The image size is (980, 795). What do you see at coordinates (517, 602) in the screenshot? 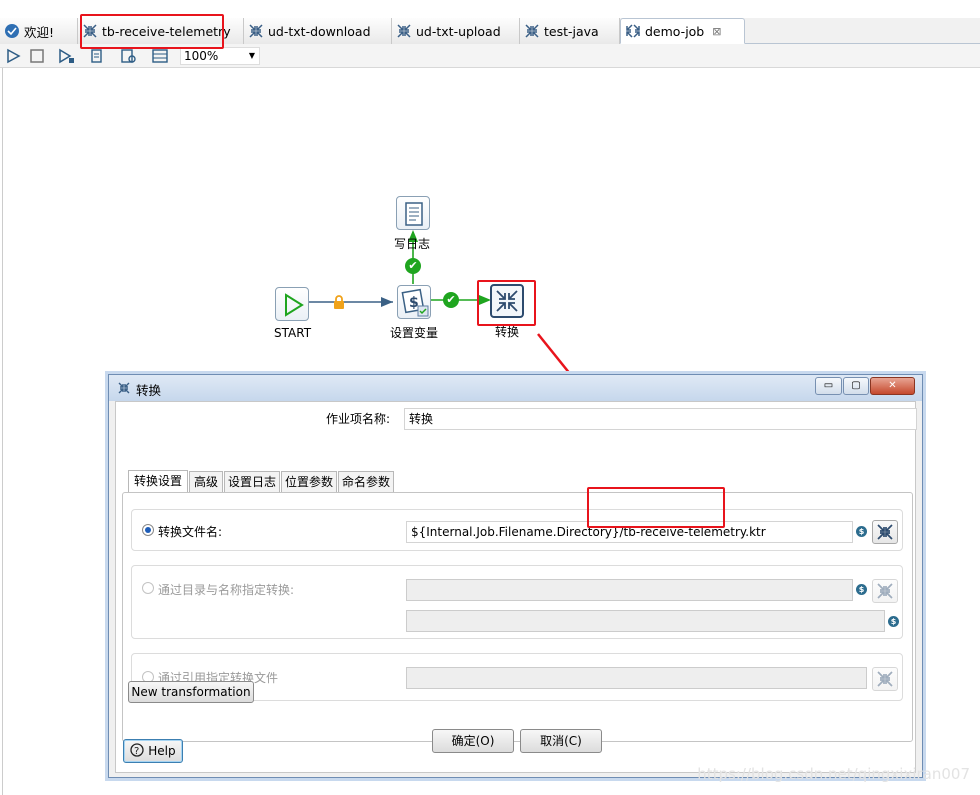
I see `repository-option-group: 通过目录与名称指定转换: $ $` at bounding box center [517, 602].